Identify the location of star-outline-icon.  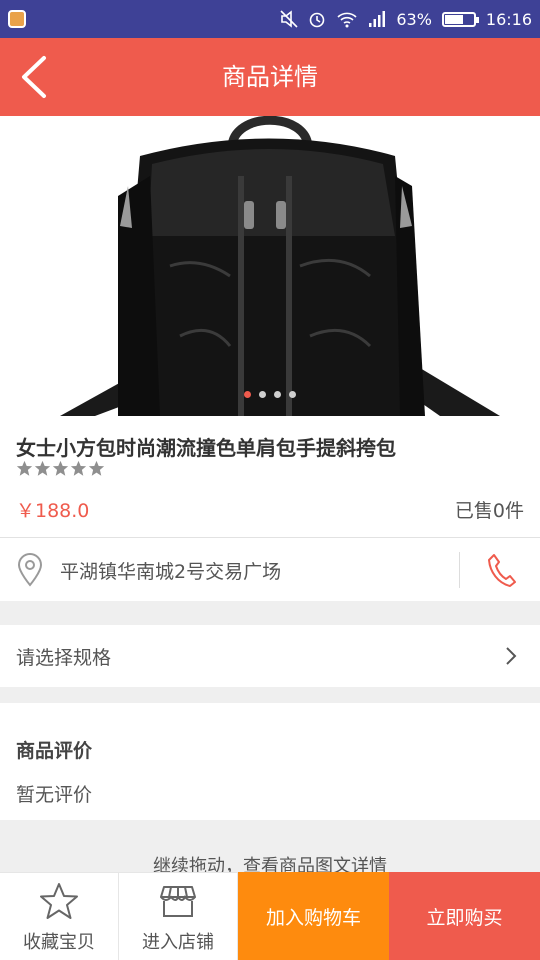
(59, 901).